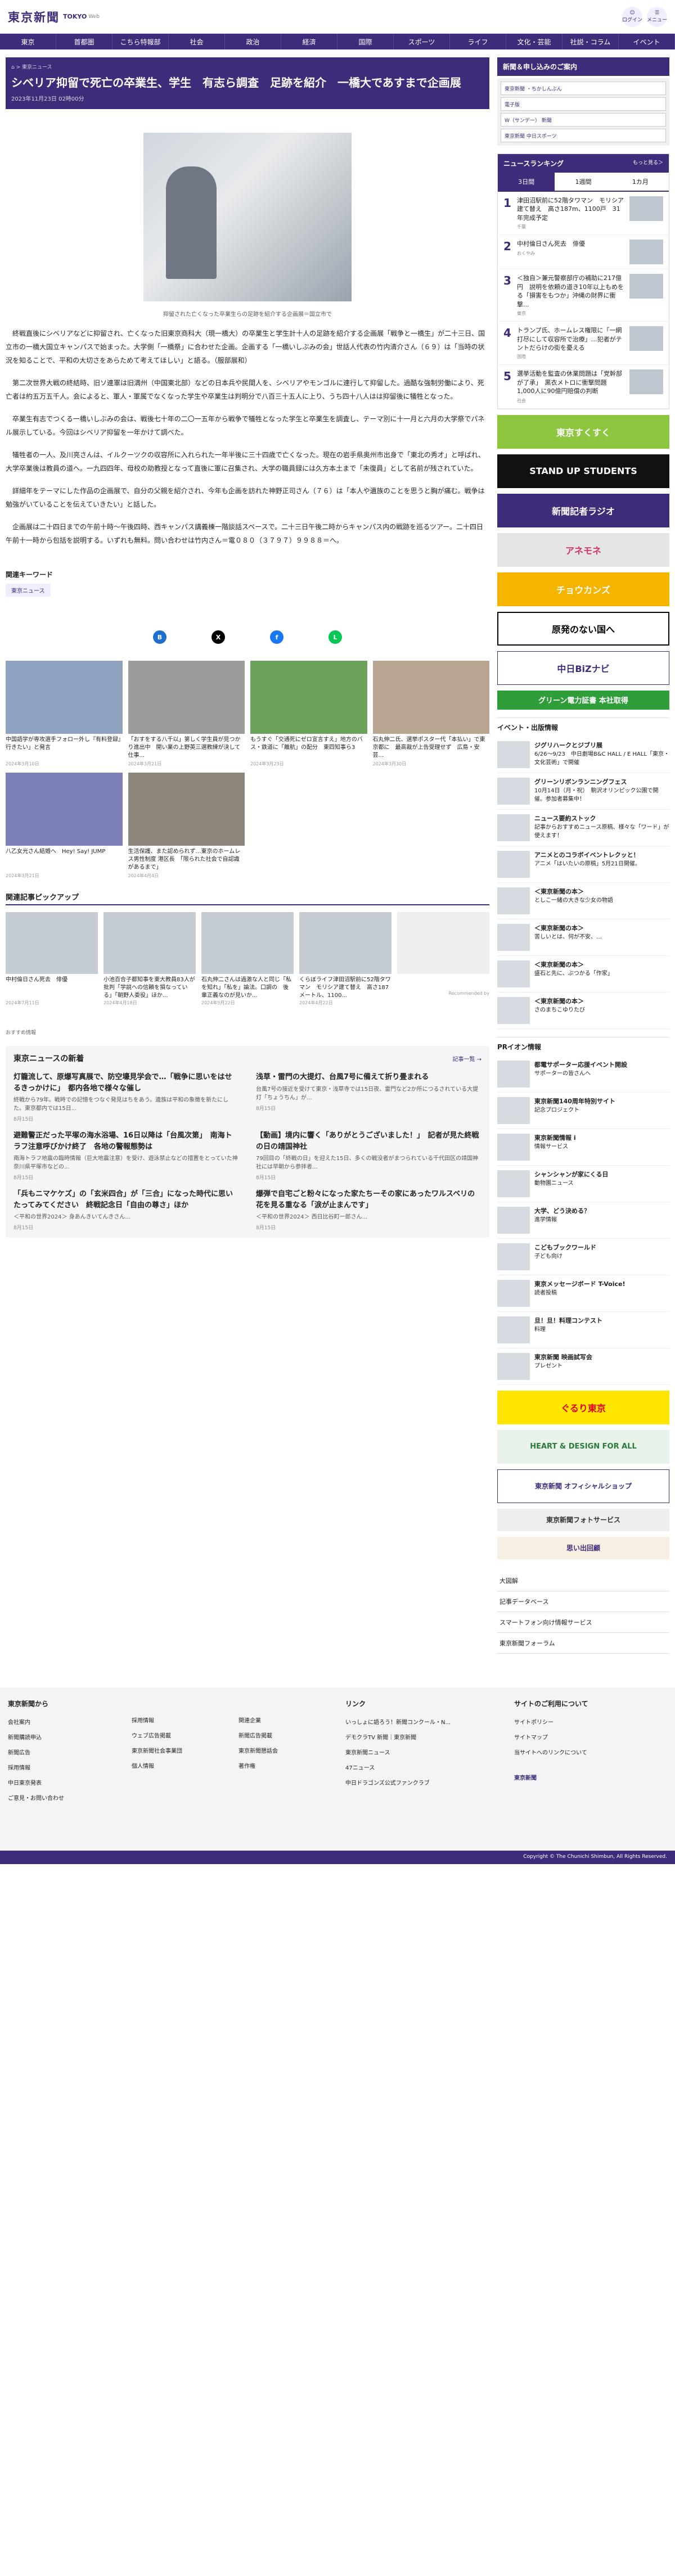  I want to click on ranking-more-link: もっと見る＞, so click(648, 163).